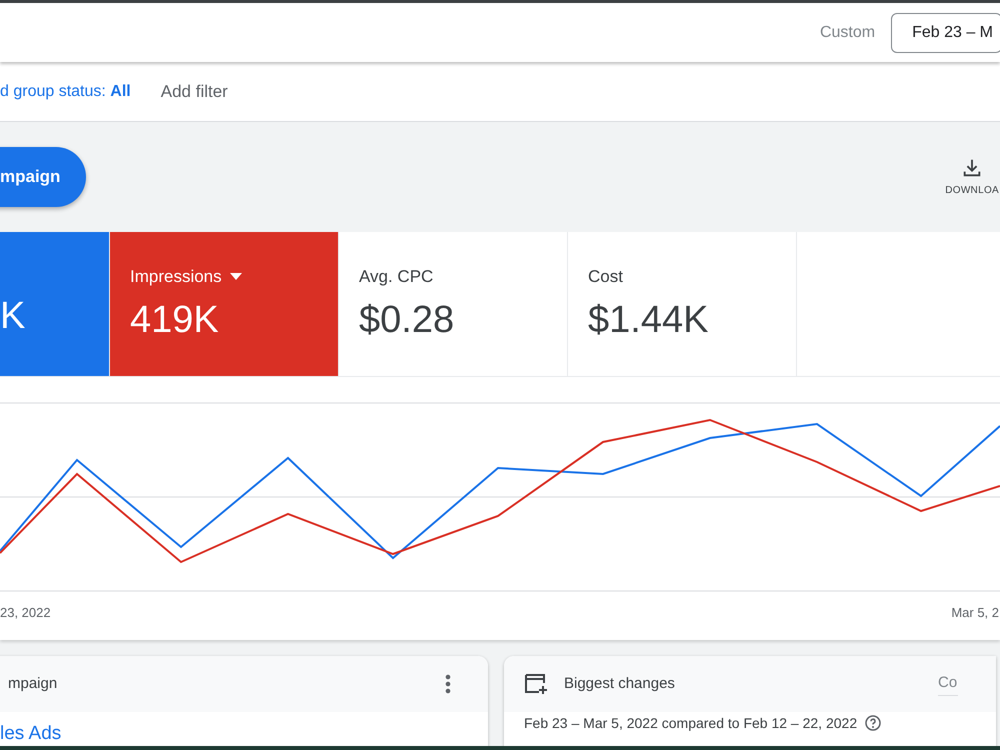 Image resolution: width=1000 pixels, height=750 pixels. What do you see at coordinates (174, 319) in the screenshot?
I see `metric-value: 419K` at bounding box center [174, 319].